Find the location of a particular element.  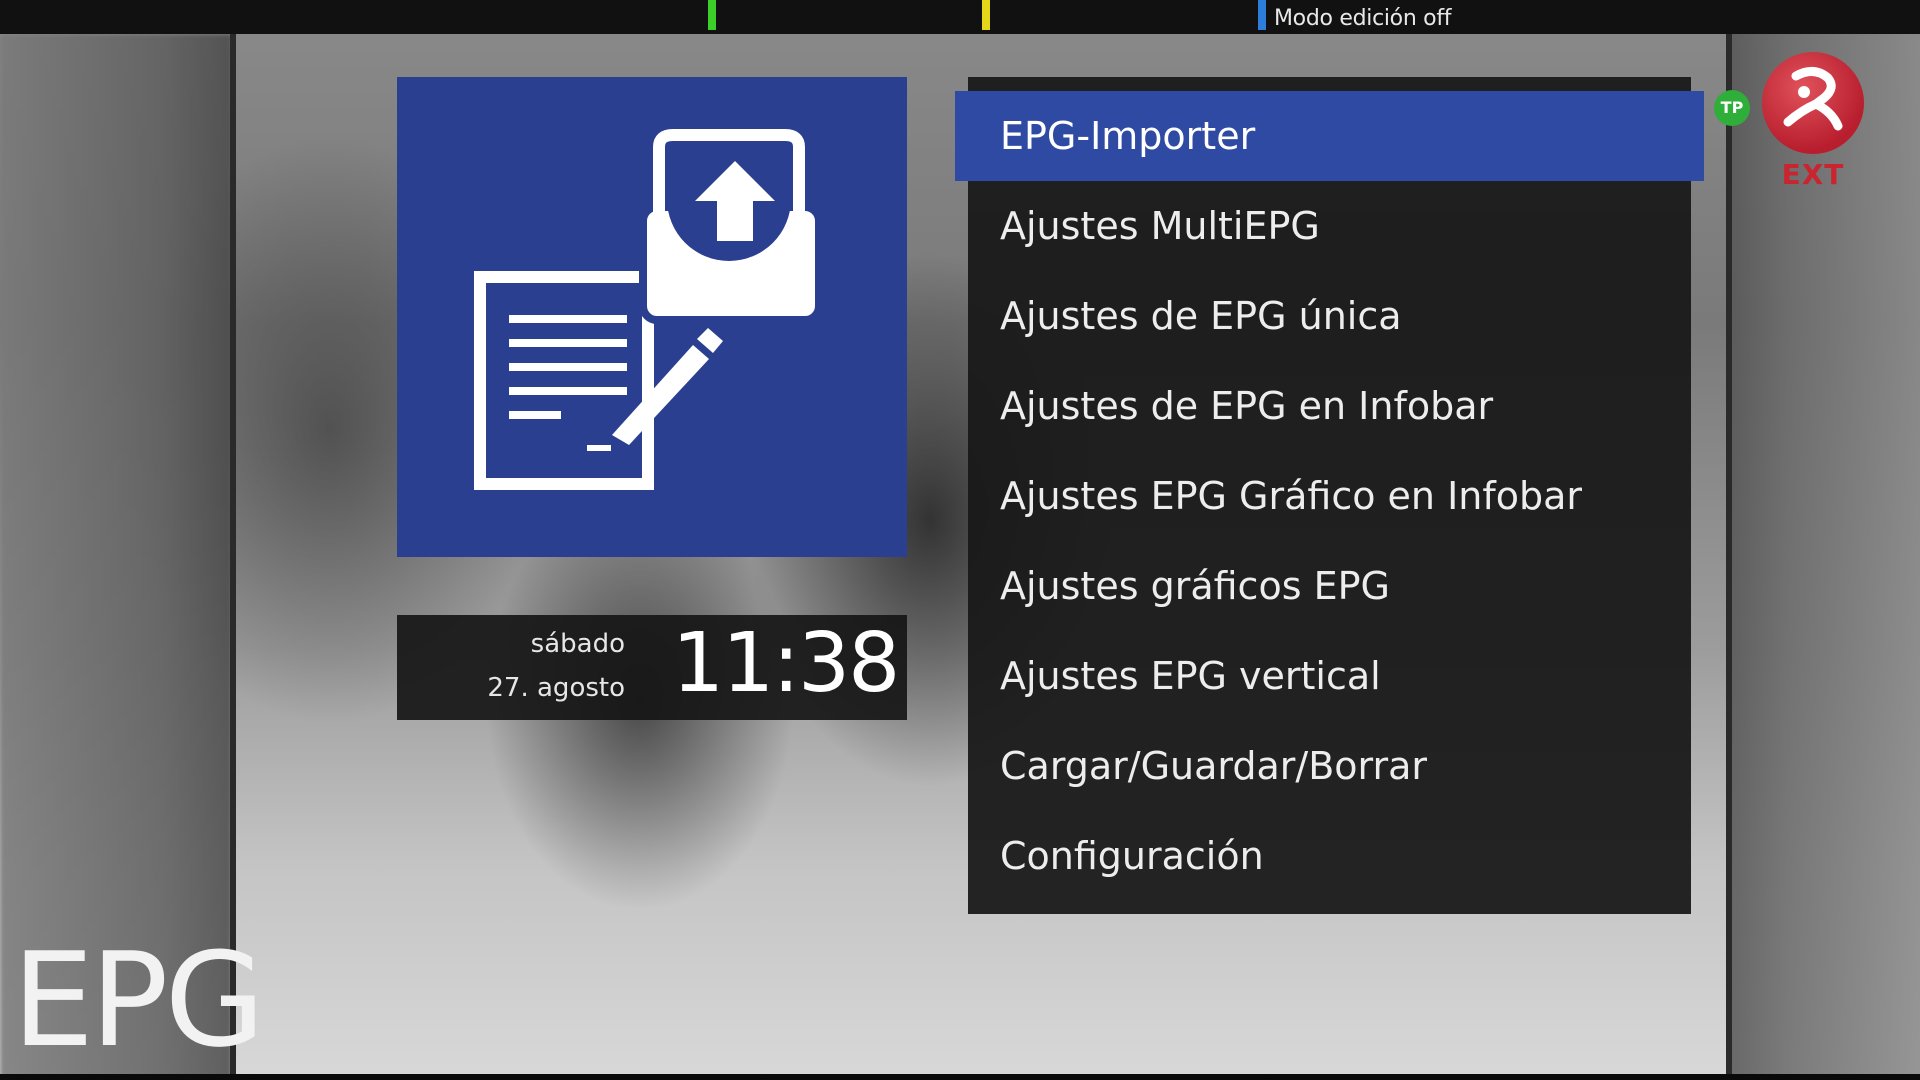

edit-mode-label: Modo edición off is located at coordinates (1363, 18).